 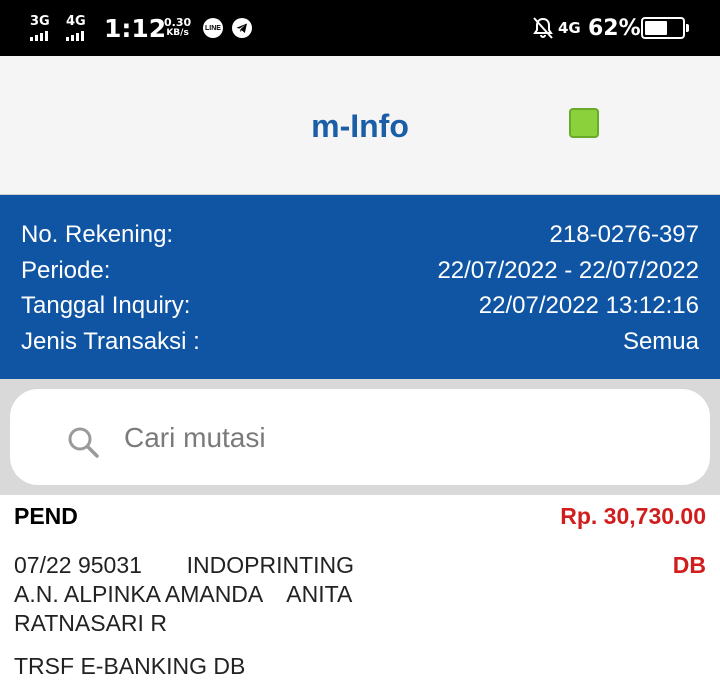 I want to click on inquiry-date-row: Tanggal Inquiry: 22/07/2022 13:12:16, so click(x=360, y=306).